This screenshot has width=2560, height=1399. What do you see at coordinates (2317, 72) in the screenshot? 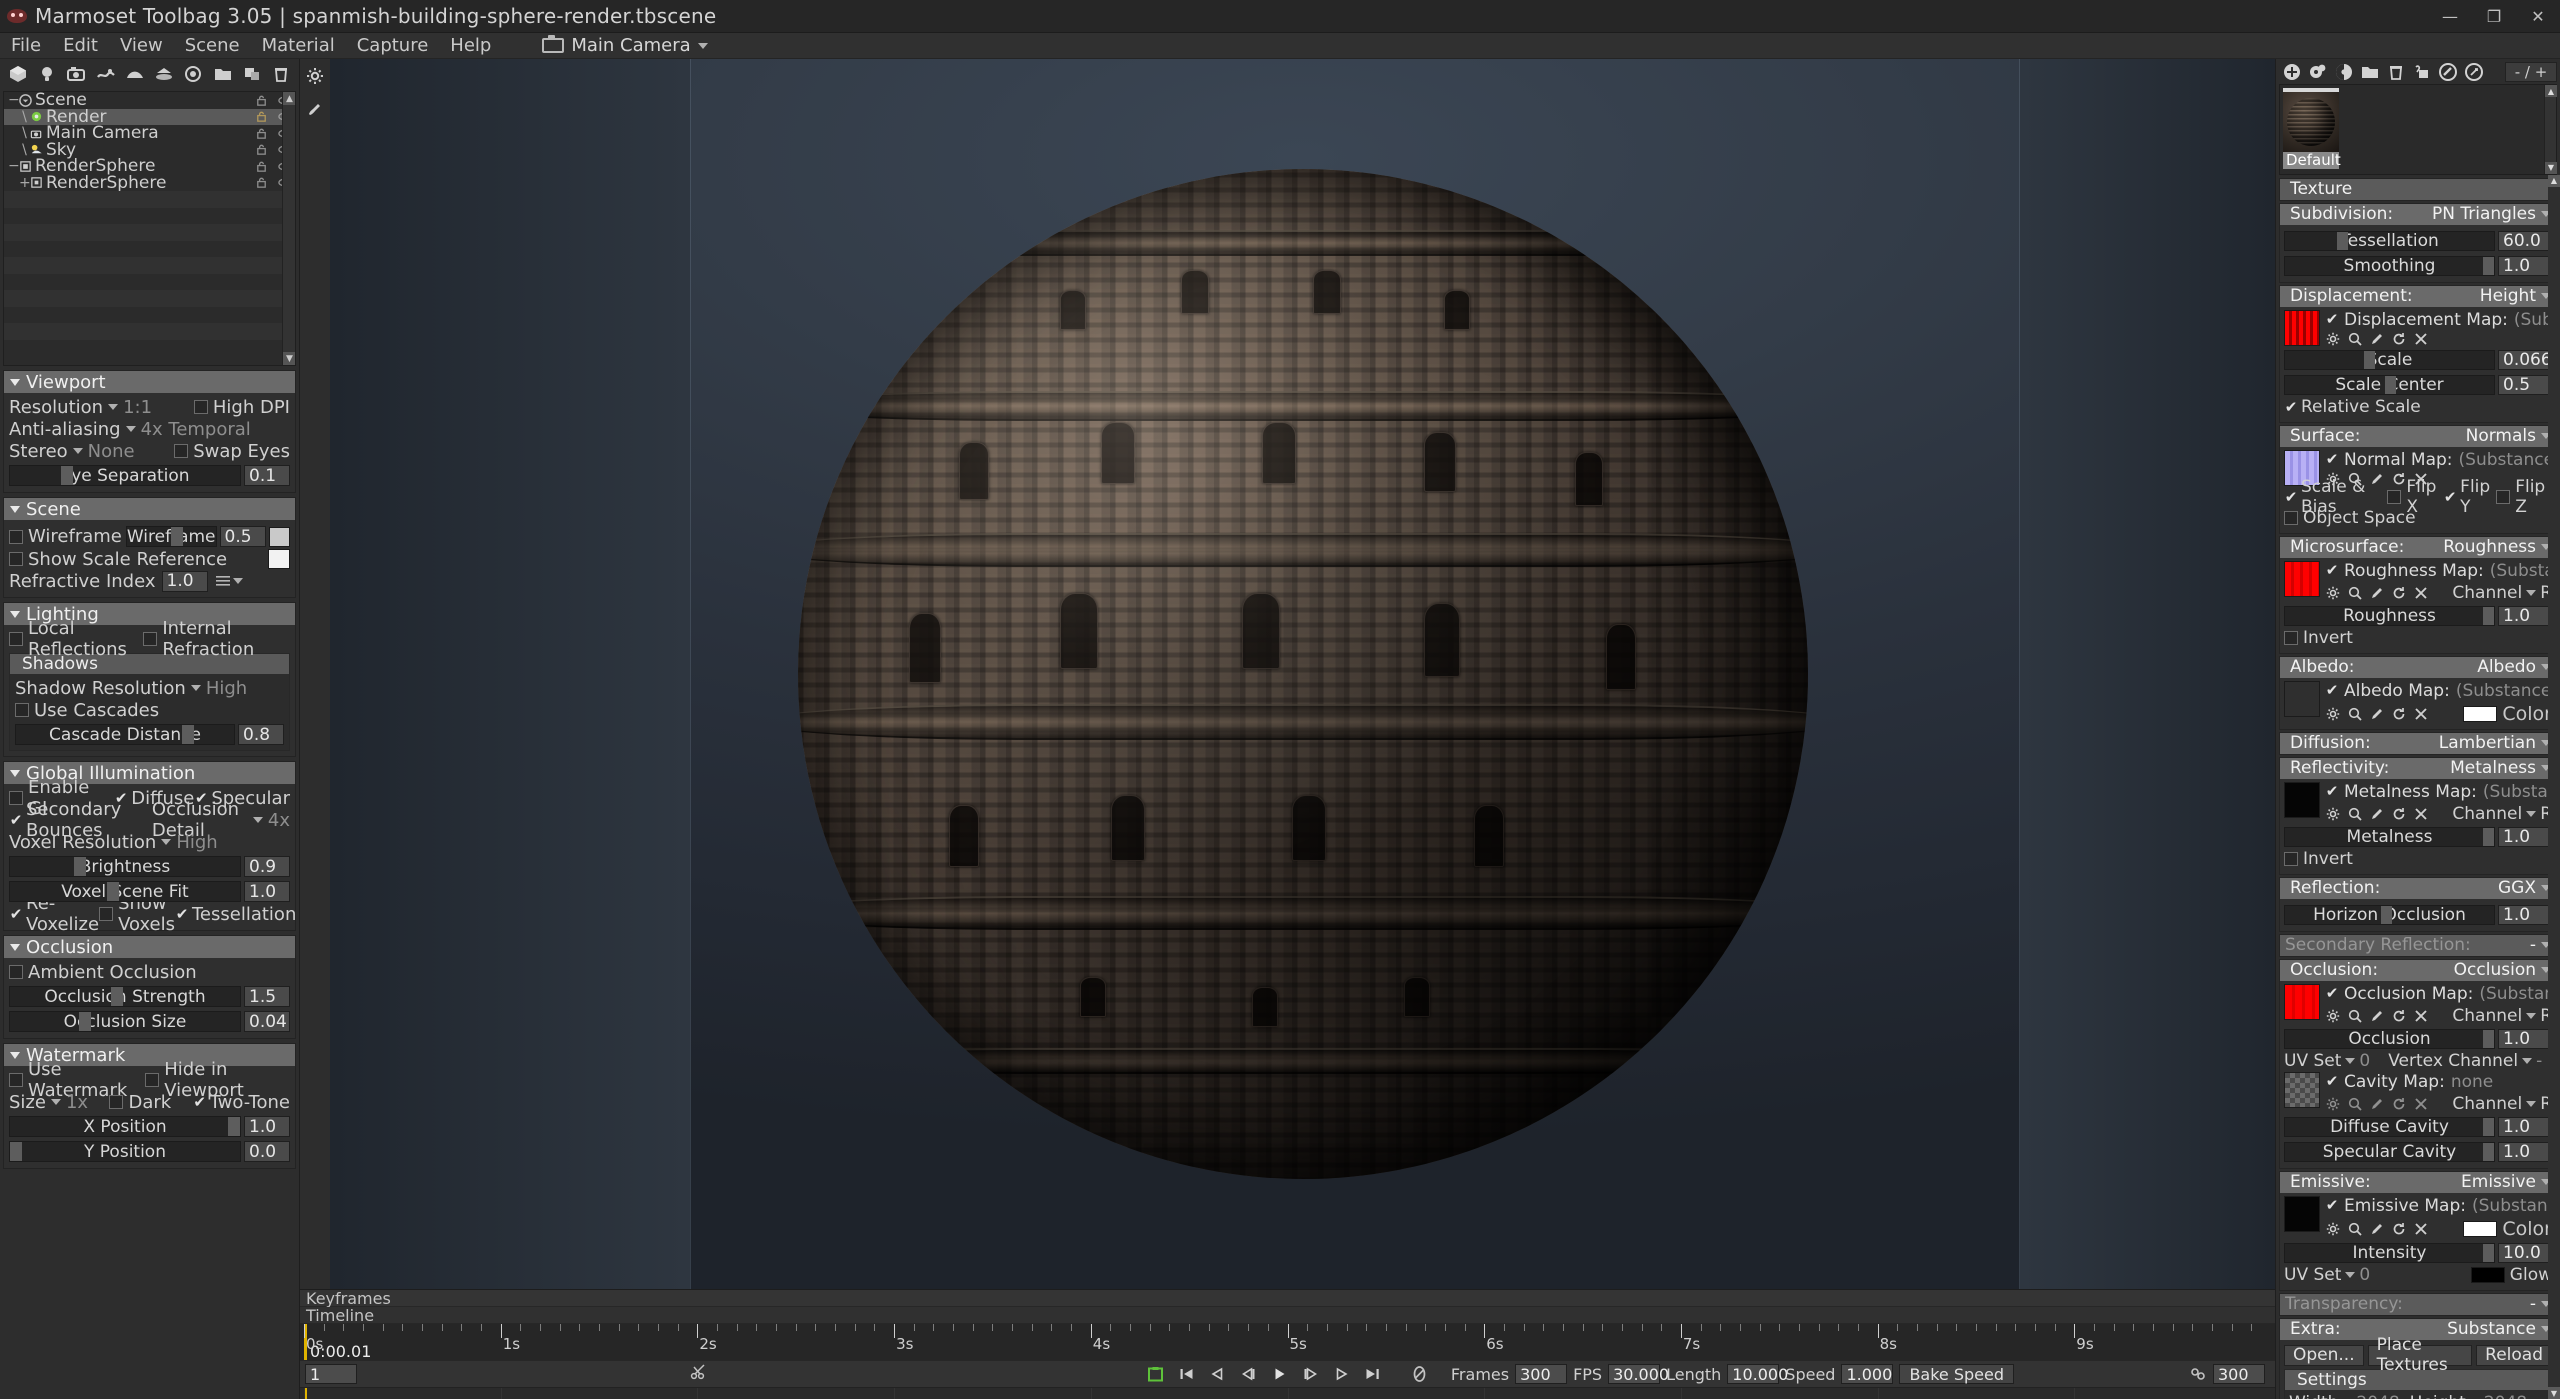
I see `duplicate-material-icon` at bounding box center [2317, 72].